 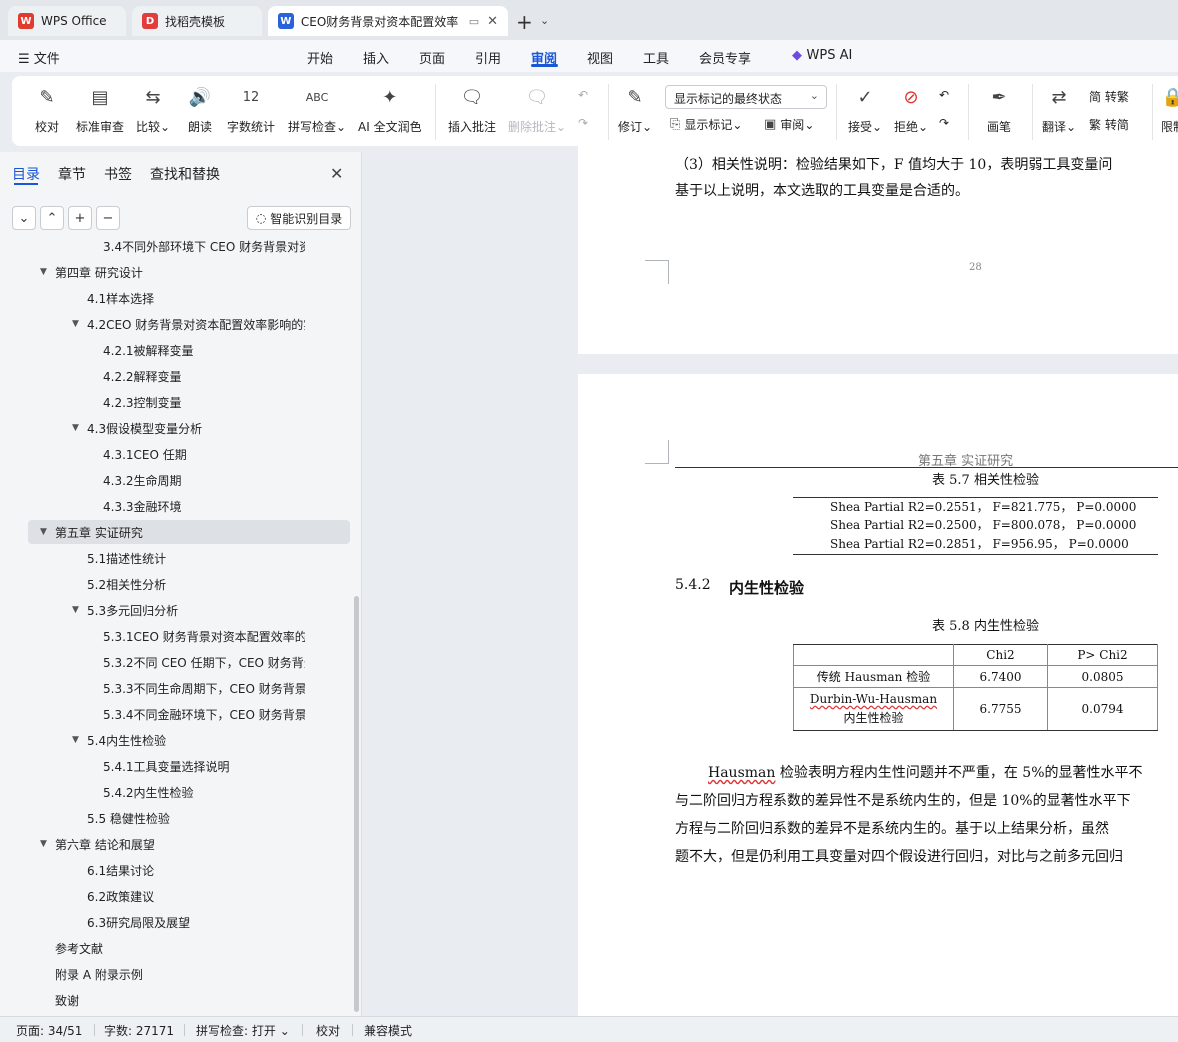 I want to click on toc-item: 5.2相关性分析, so click(x=175, y=584).